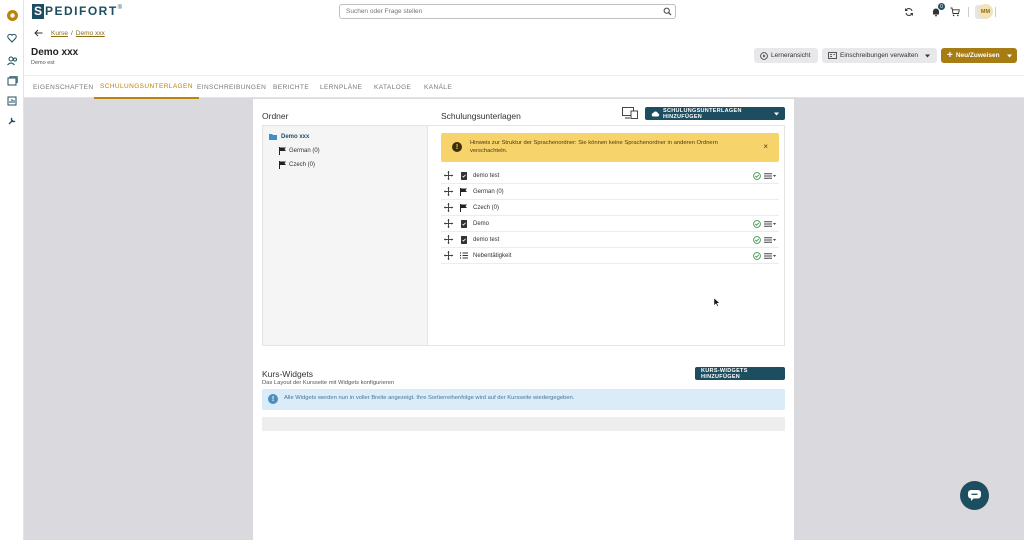  Describe the element at coordinates (295, 136) in the screenshot. I see `folder-root-label: Demo xxx` at that location.